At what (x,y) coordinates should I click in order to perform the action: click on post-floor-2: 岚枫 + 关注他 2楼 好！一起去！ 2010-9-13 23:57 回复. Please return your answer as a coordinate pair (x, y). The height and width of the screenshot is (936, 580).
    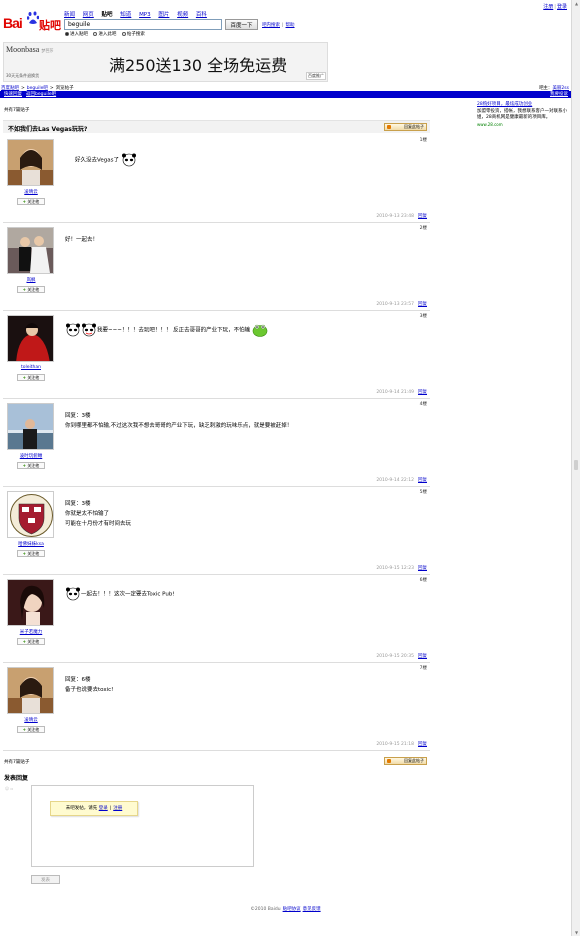
    Looking at the image, I should click on (216, 267).